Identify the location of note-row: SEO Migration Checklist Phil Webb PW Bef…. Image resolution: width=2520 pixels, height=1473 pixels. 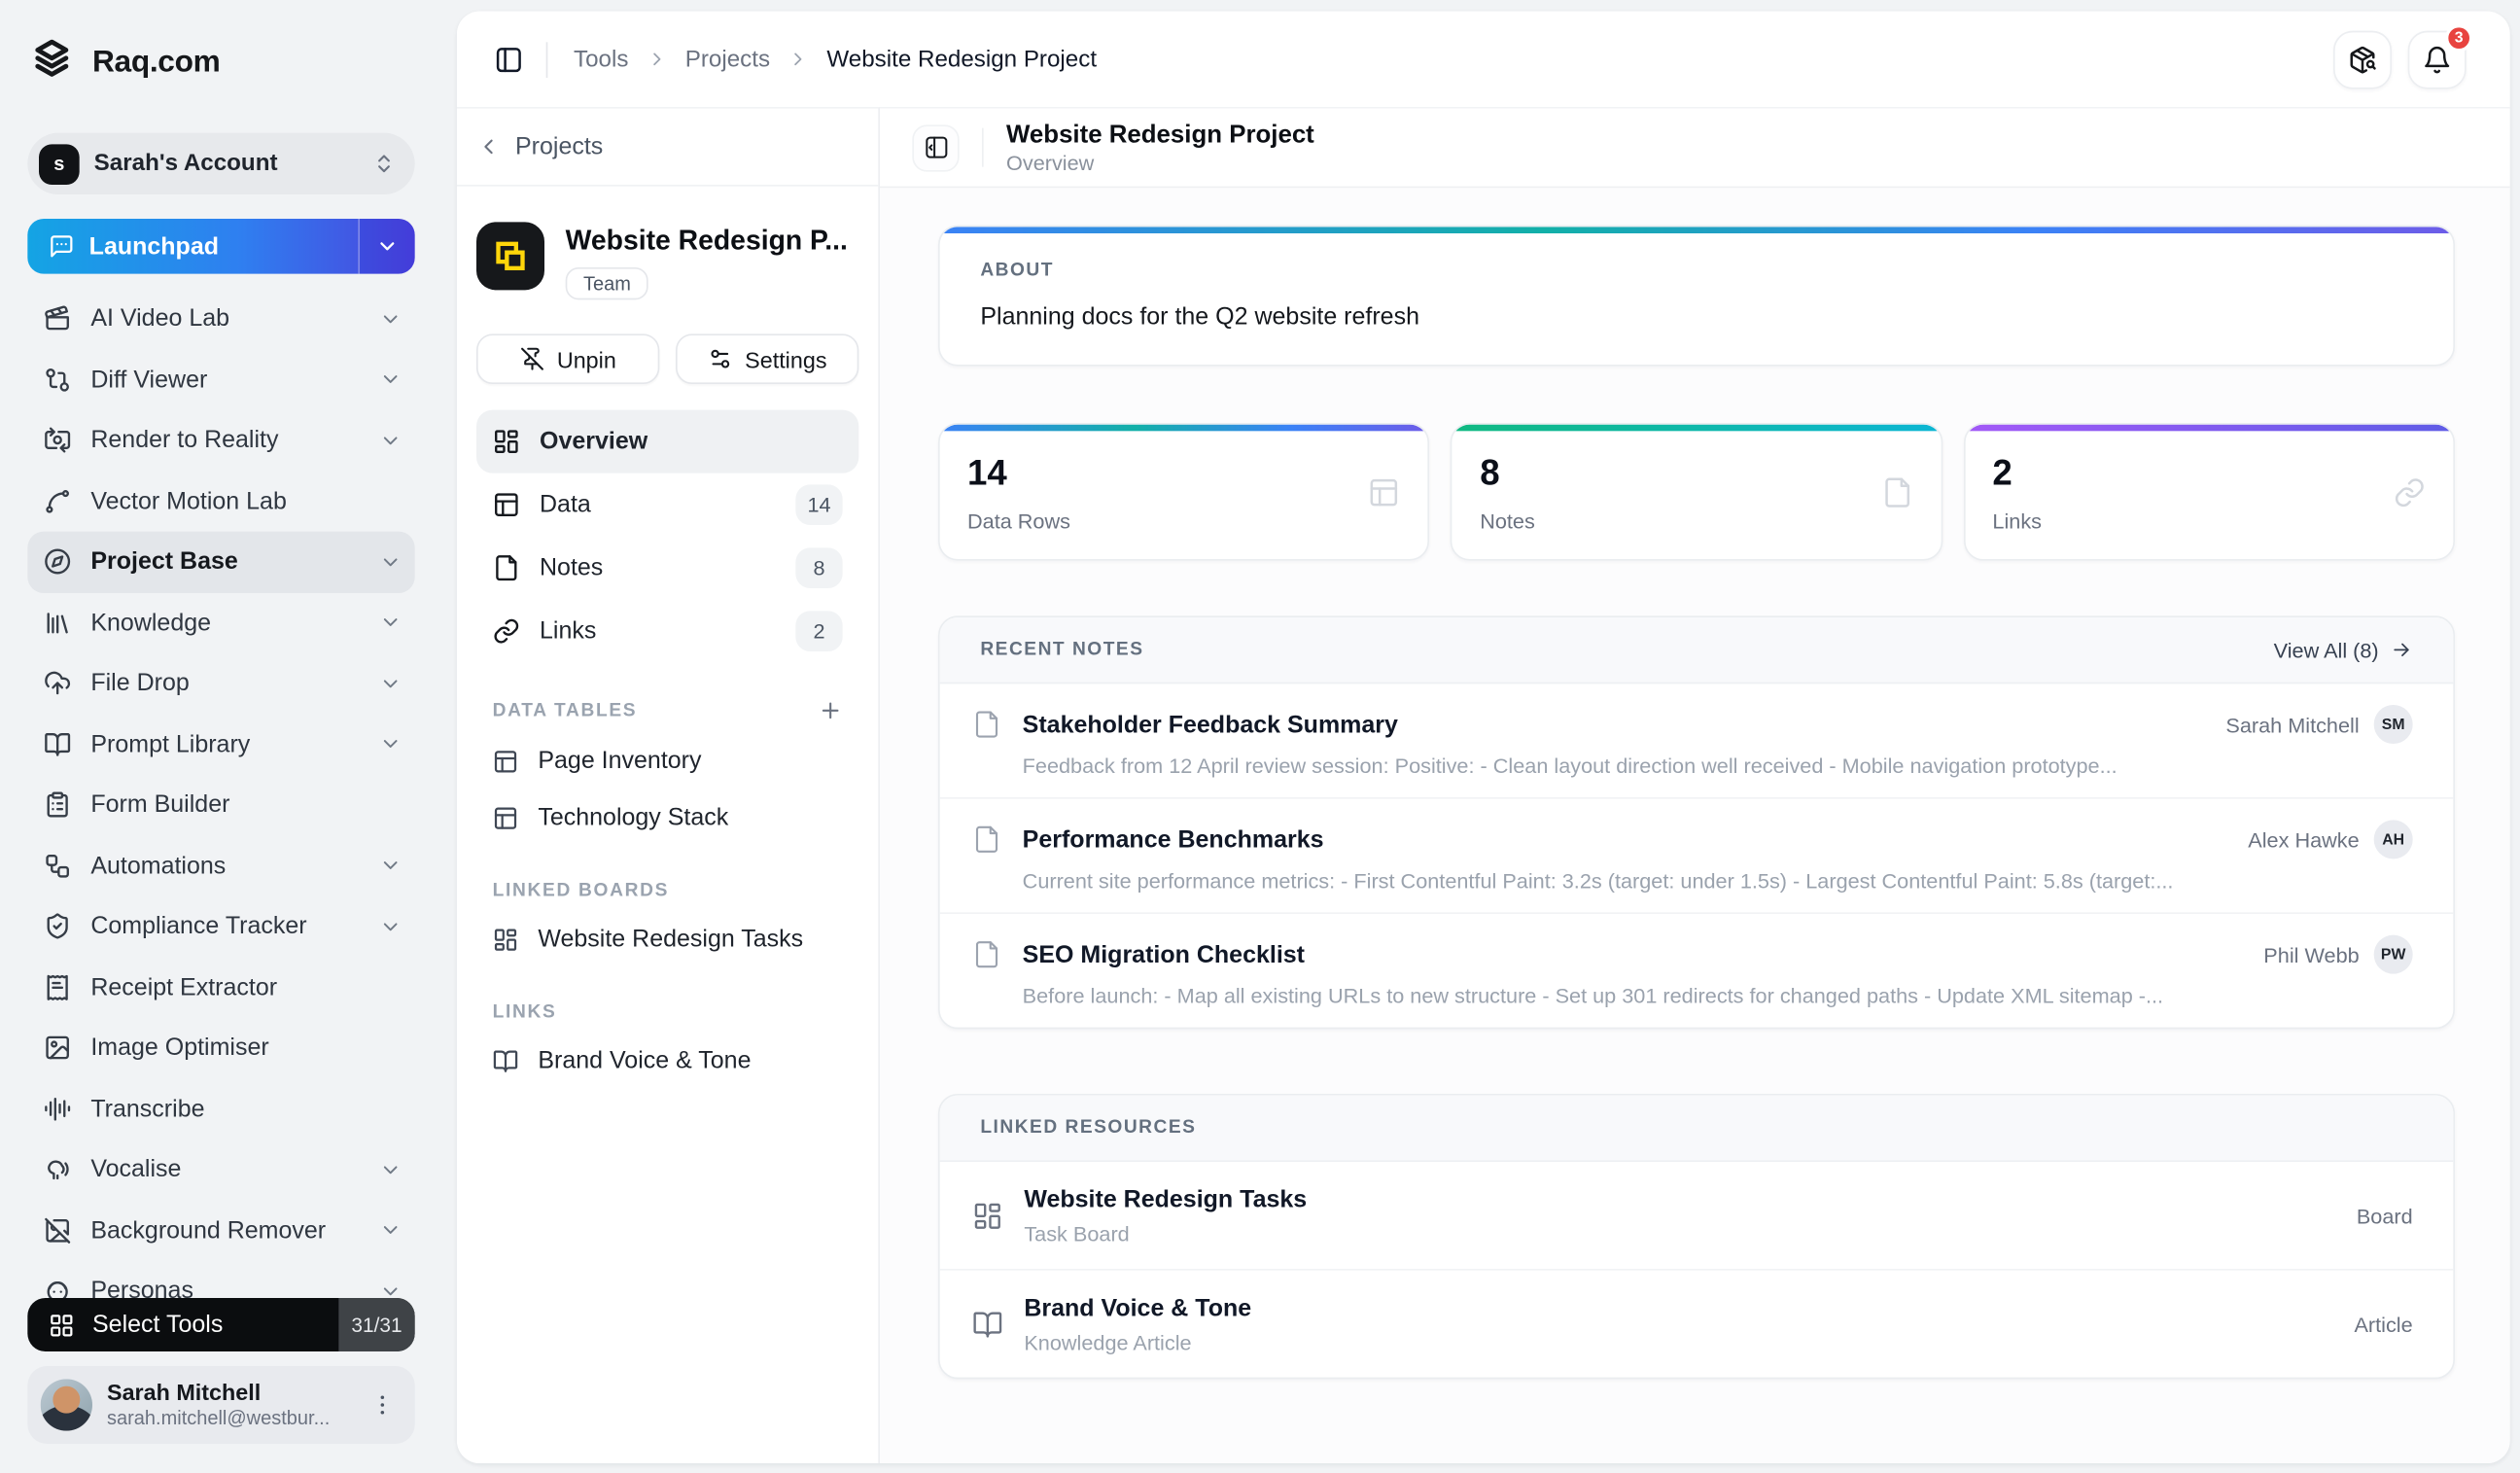
(1697, 971).